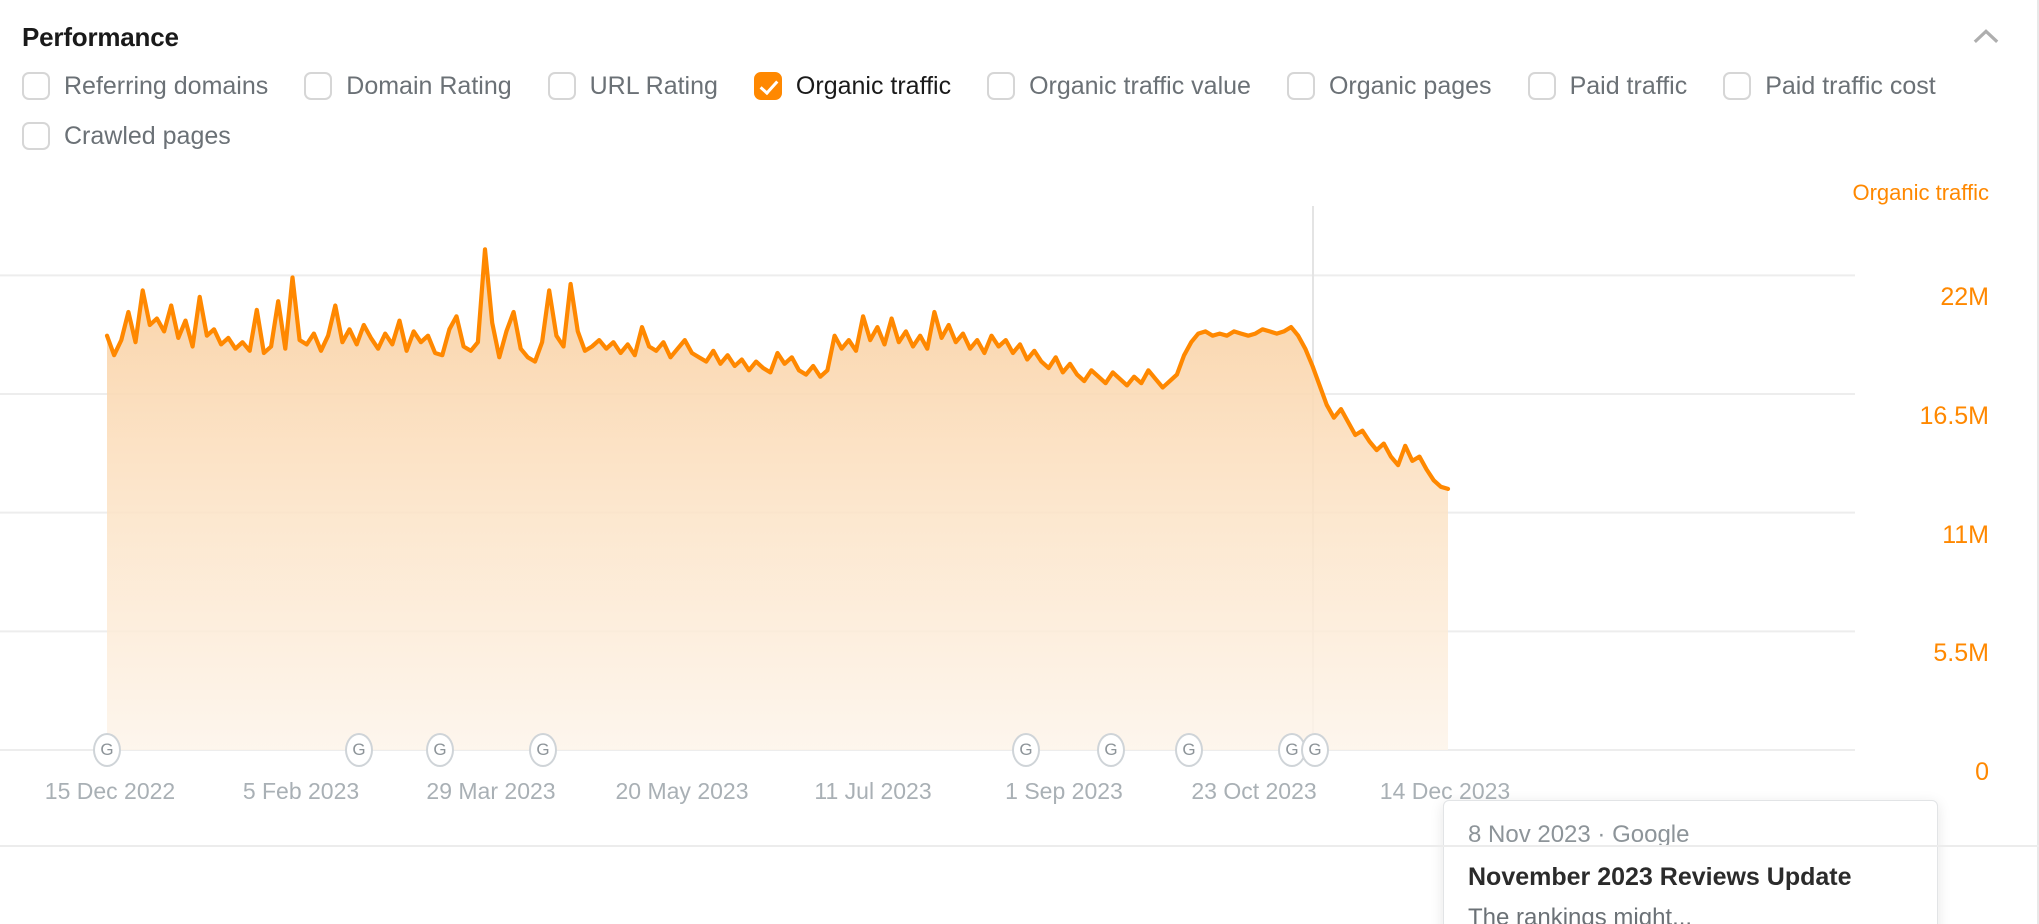 Image resolution: width=2039 pixels, height=924 pixels. Describe the element at coordinates (491, 791) in the screenshot. I see `x-axis-tick-label: 29 Mar 2023` at that location.